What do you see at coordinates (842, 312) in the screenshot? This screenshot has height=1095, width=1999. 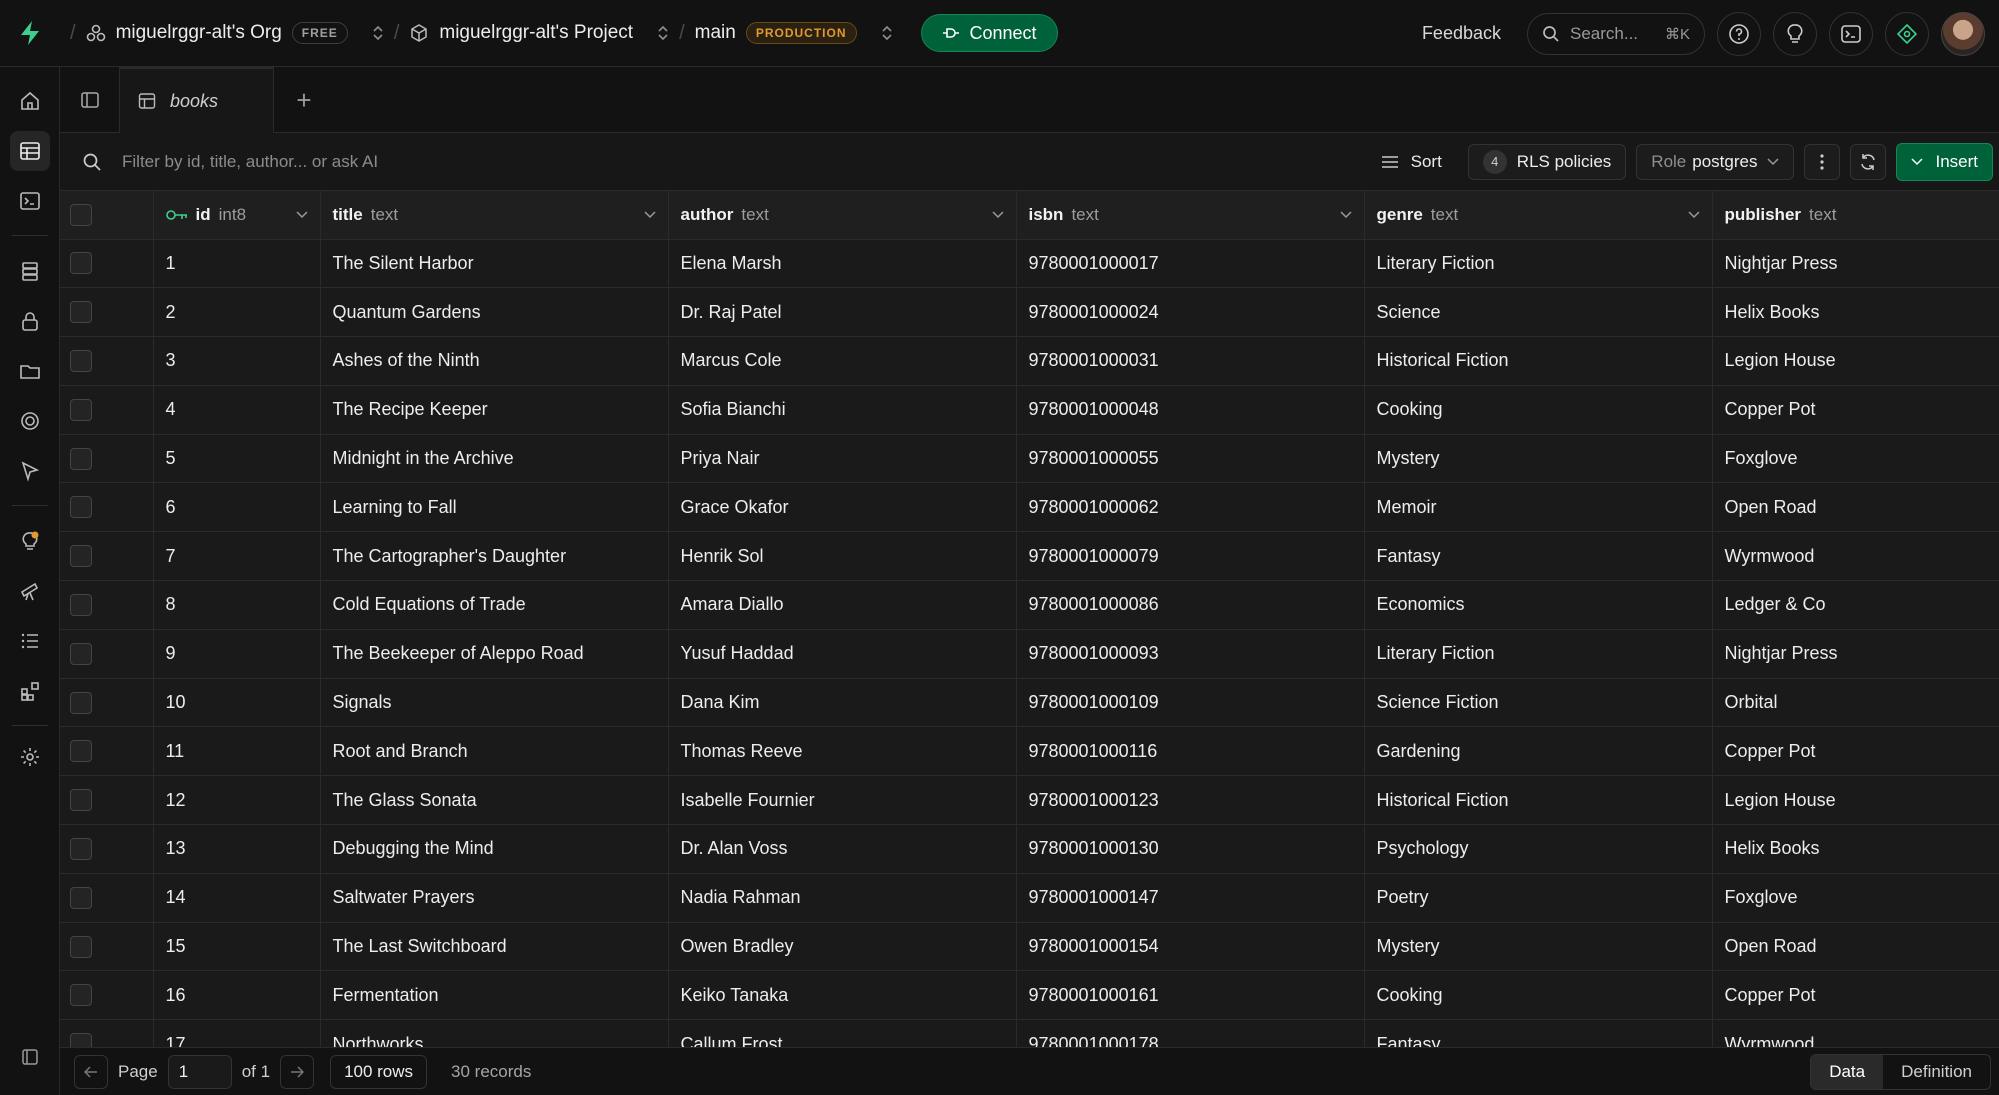 I see `cell-author: Dr. Raj Patel` at bounding box center [842, 312].